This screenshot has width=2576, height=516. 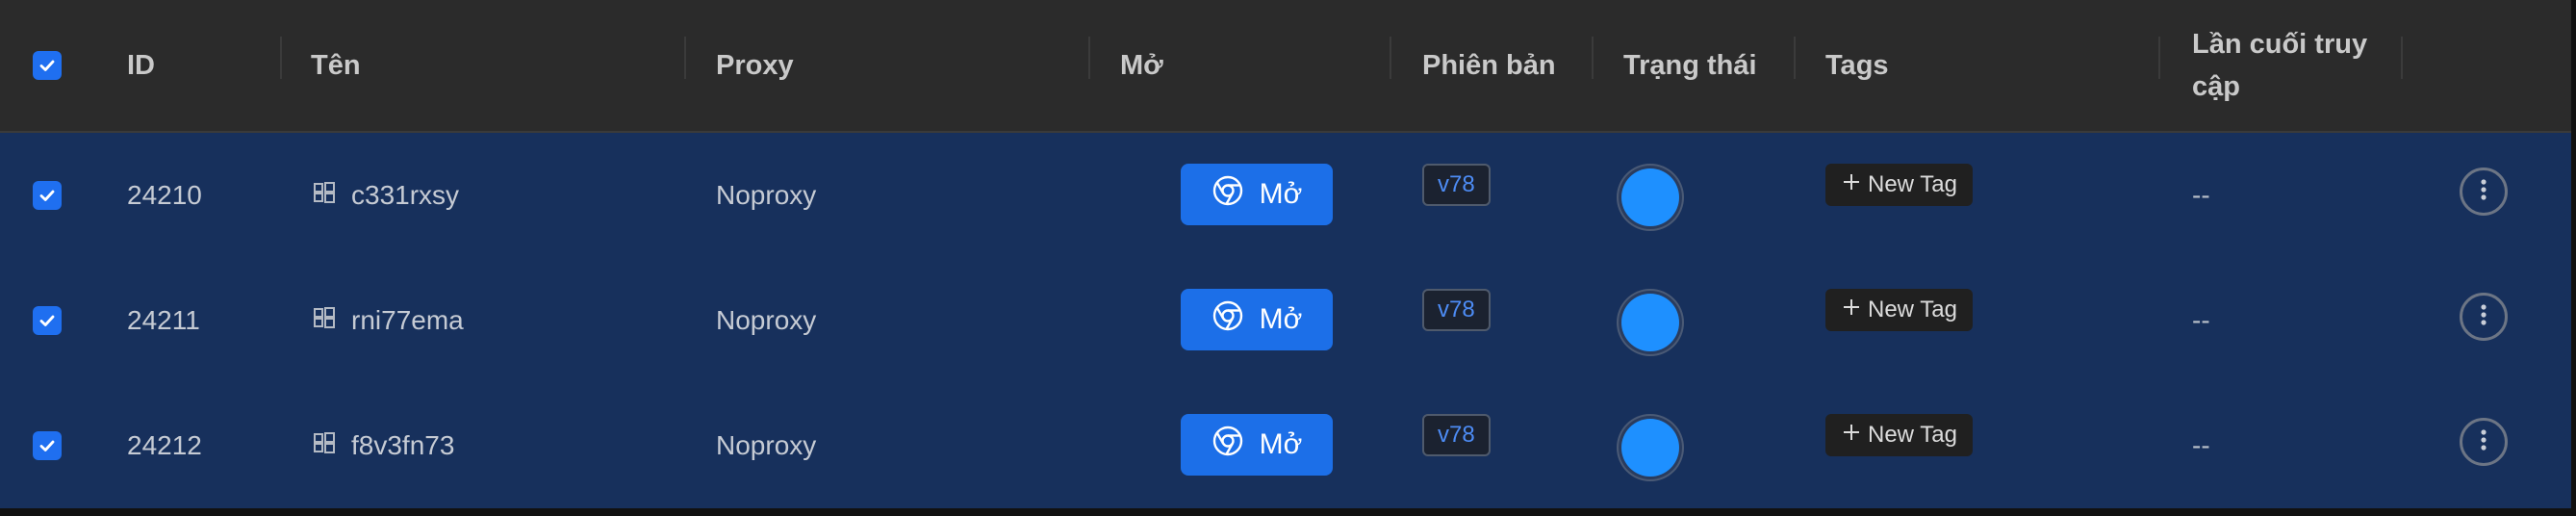 What do you see at coordinates (2573, 258) in the screenshot?
I see `vertical-scrollbar-track` at bounding box center [2573, 258].